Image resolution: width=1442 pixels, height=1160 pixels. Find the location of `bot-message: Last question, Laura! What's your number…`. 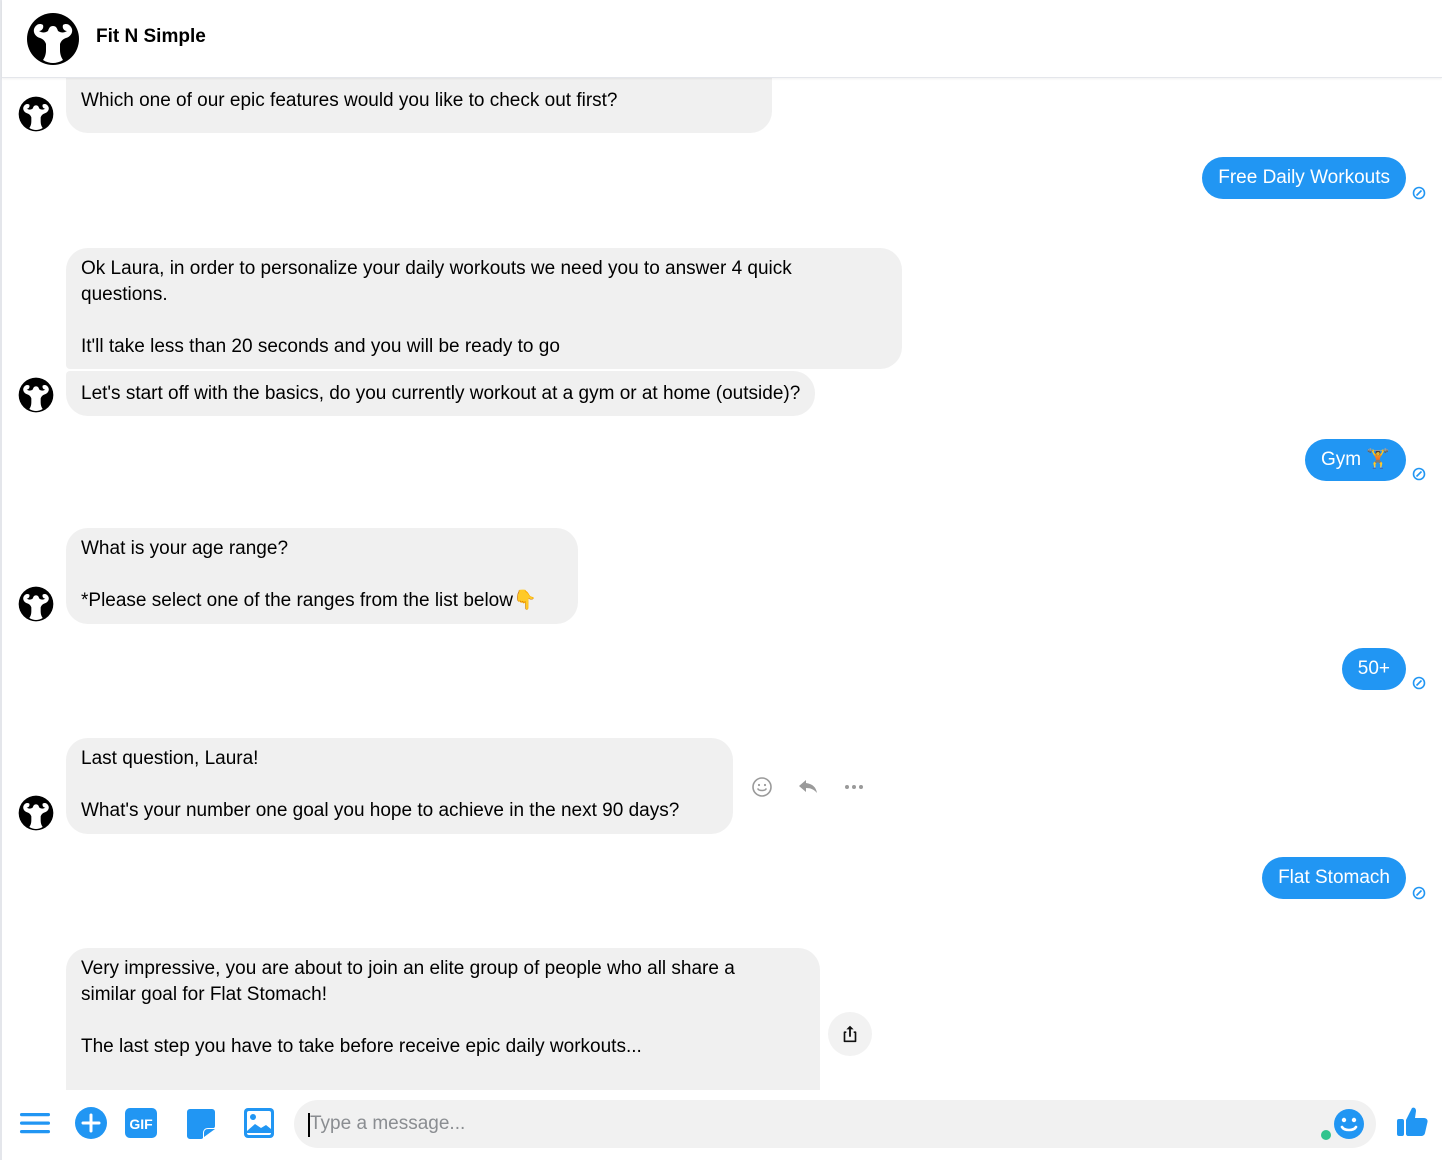

bot-message: Last question, Laura! What's your number… is located at coordinates (399, 786).